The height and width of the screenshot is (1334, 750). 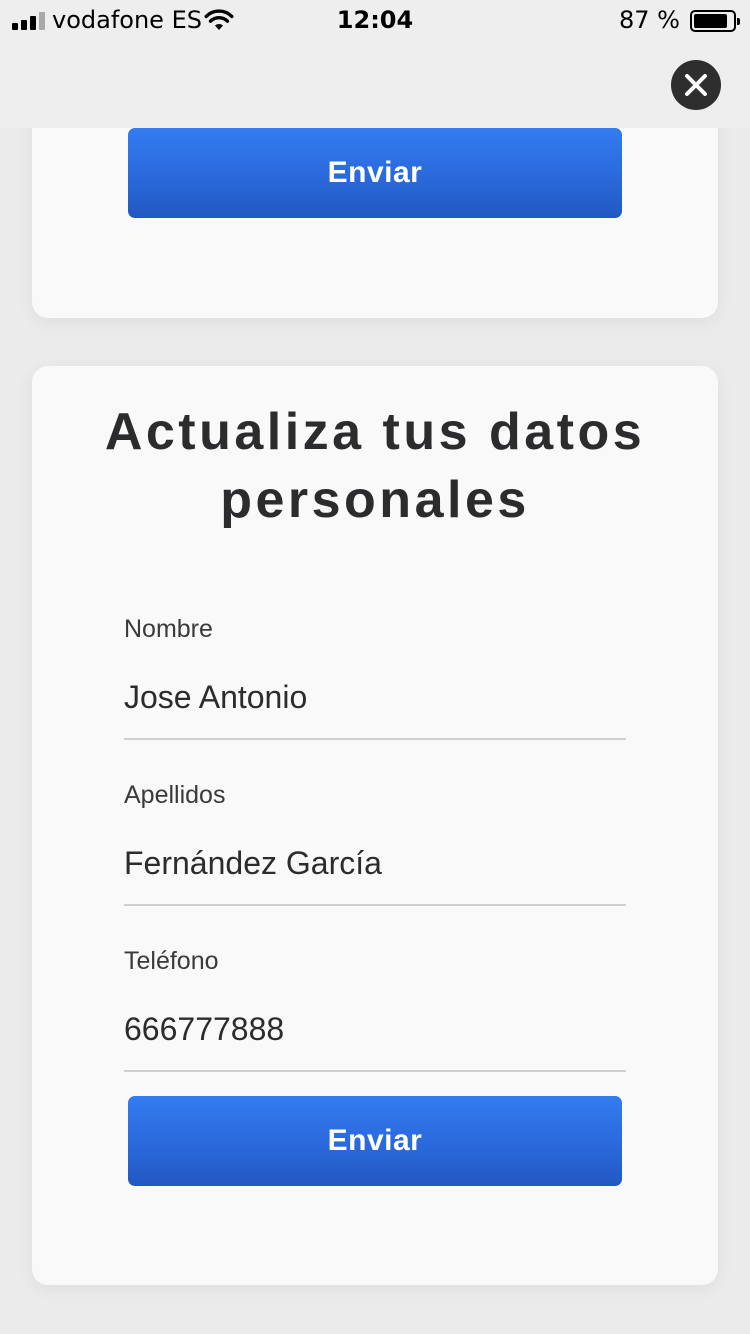 I want to click on close-icon, so click(x=696, y=85).